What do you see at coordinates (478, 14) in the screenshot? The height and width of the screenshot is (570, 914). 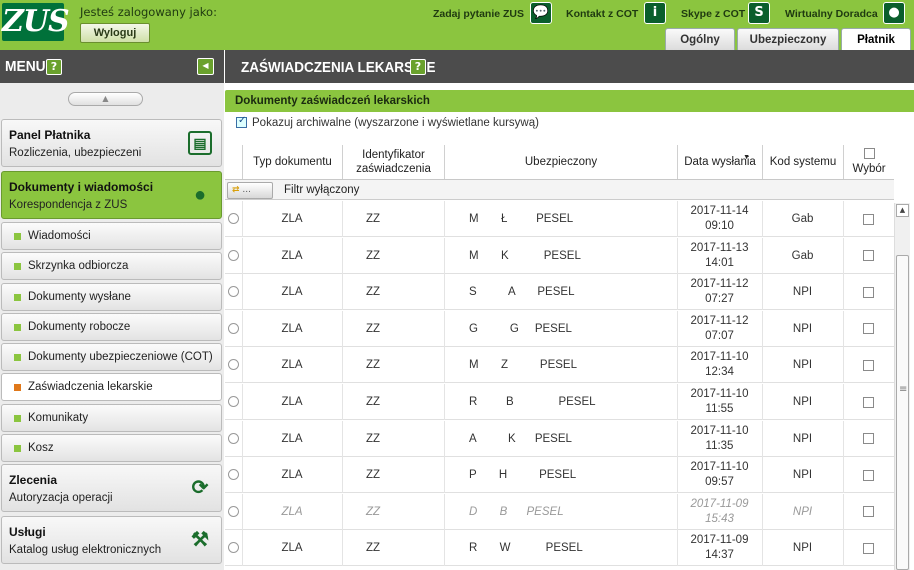 I see `ask-zus-link: Zadaj pytanie ZUS` at bounding box center [478, 14].